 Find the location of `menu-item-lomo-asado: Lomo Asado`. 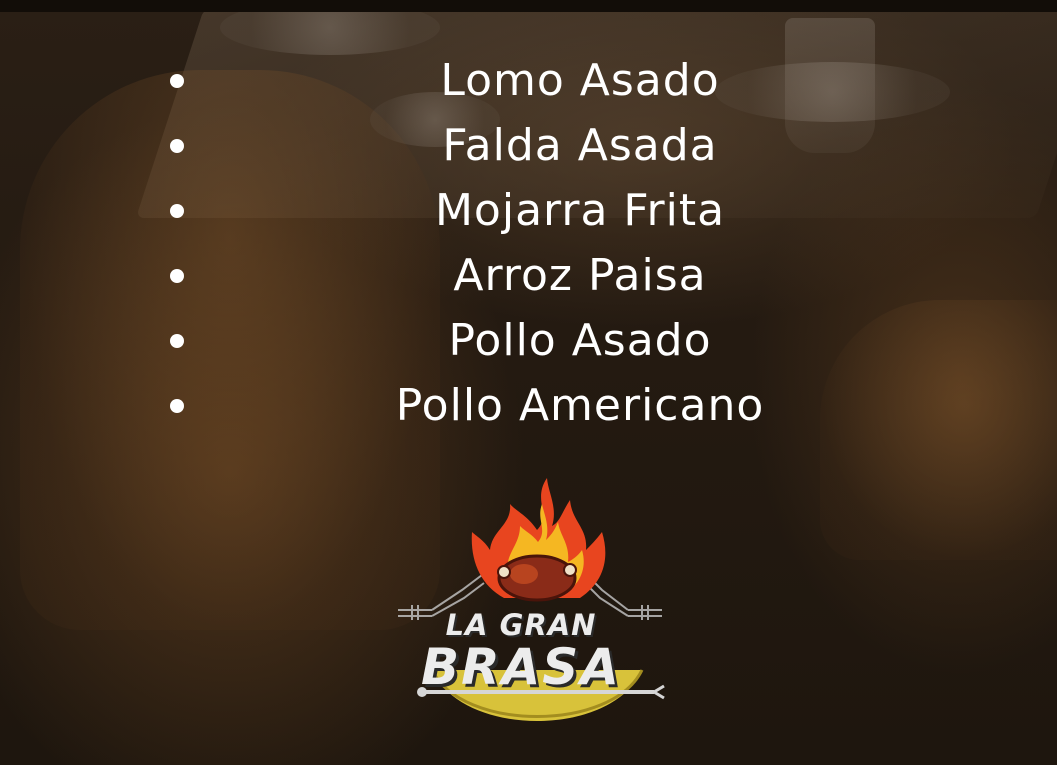

menu-item-lomo-asado: Lomo Asado is located at coordinates (528, 80).